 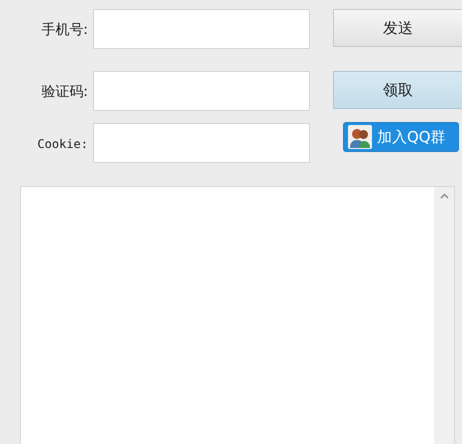 I want to click on action-button: 领取, so click(x=397, y=90).